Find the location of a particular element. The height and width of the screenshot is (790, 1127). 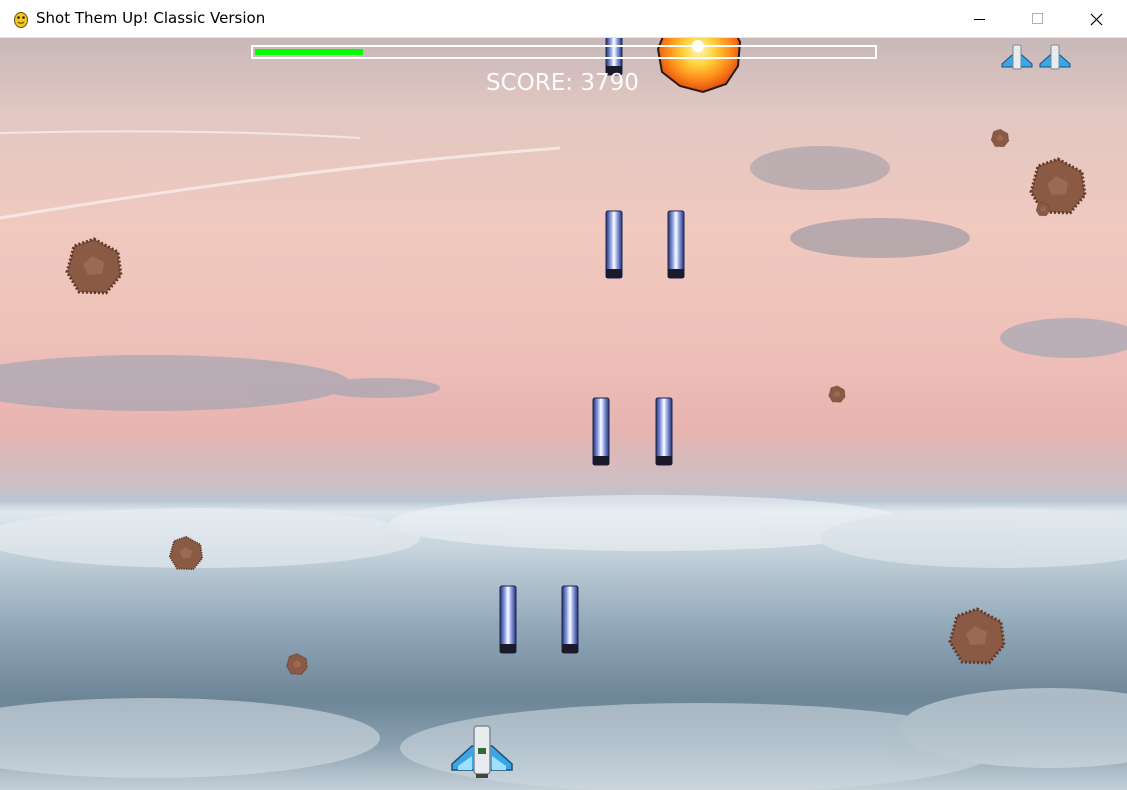

maximize-icon is located at coordinates (1037, 18).